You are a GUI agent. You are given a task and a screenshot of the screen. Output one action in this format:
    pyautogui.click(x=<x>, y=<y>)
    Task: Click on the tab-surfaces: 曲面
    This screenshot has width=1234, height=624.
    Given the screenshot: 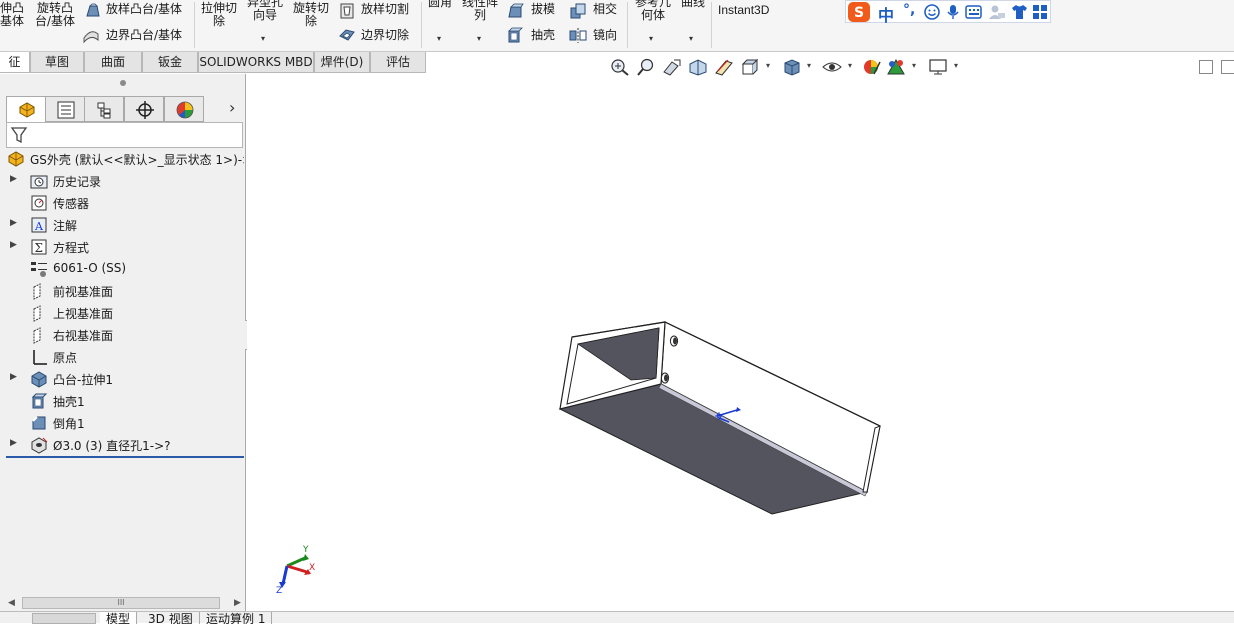 What is the action you would take?
    pyautogui.click(x=113, y=62)
    